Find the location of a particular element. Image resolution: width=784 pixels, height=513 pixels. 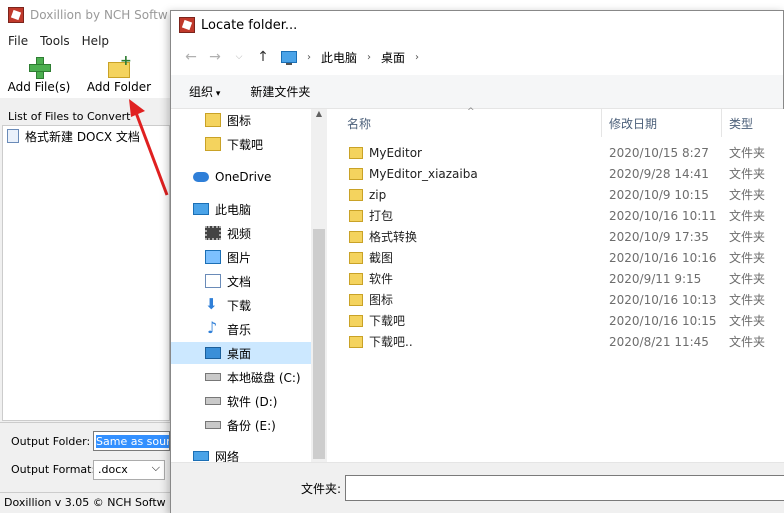

nav-item-music: 音乐 is located at coordinates (241, 329).